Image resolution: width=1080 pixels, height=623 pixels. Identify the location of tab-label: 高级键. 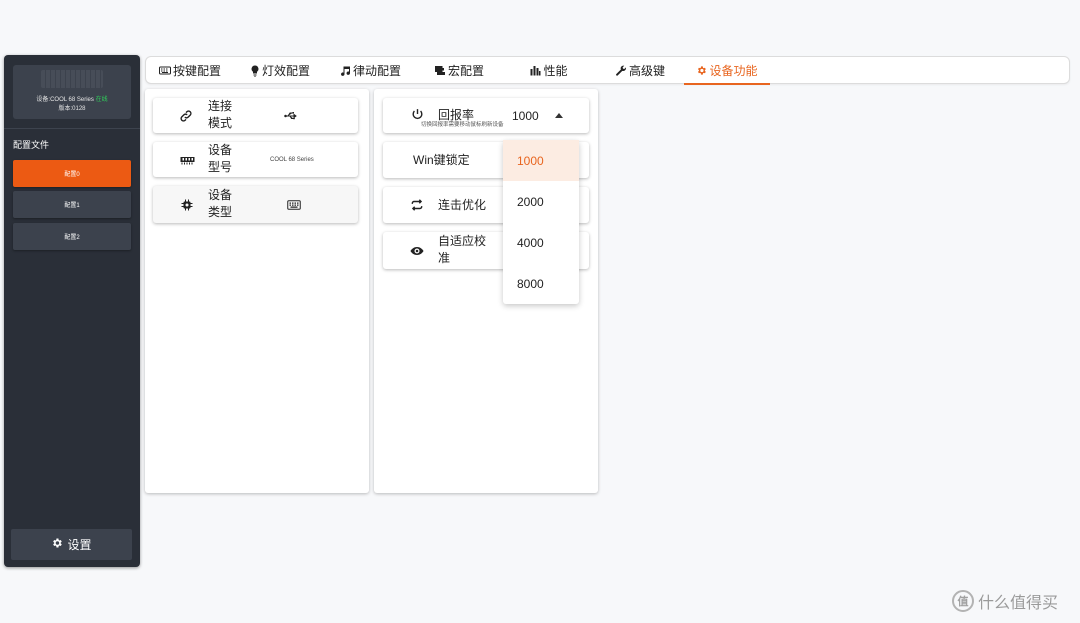
(646, 71).